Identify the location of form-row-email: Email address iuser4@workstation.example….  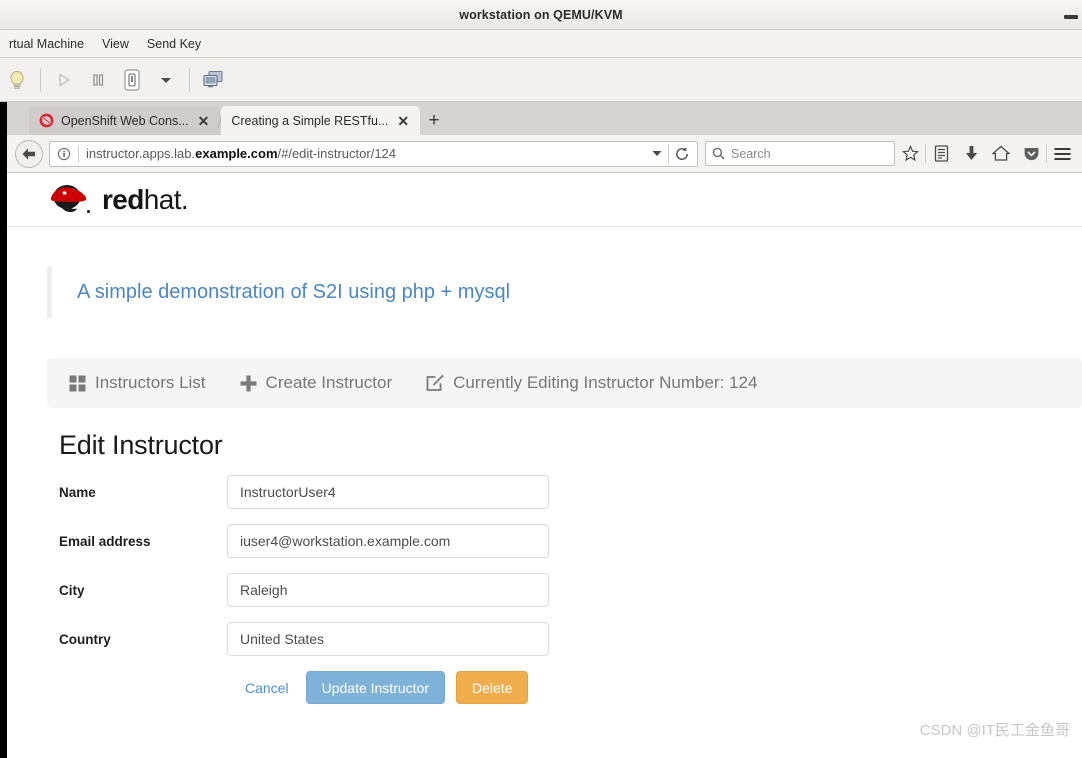
(564, 541).